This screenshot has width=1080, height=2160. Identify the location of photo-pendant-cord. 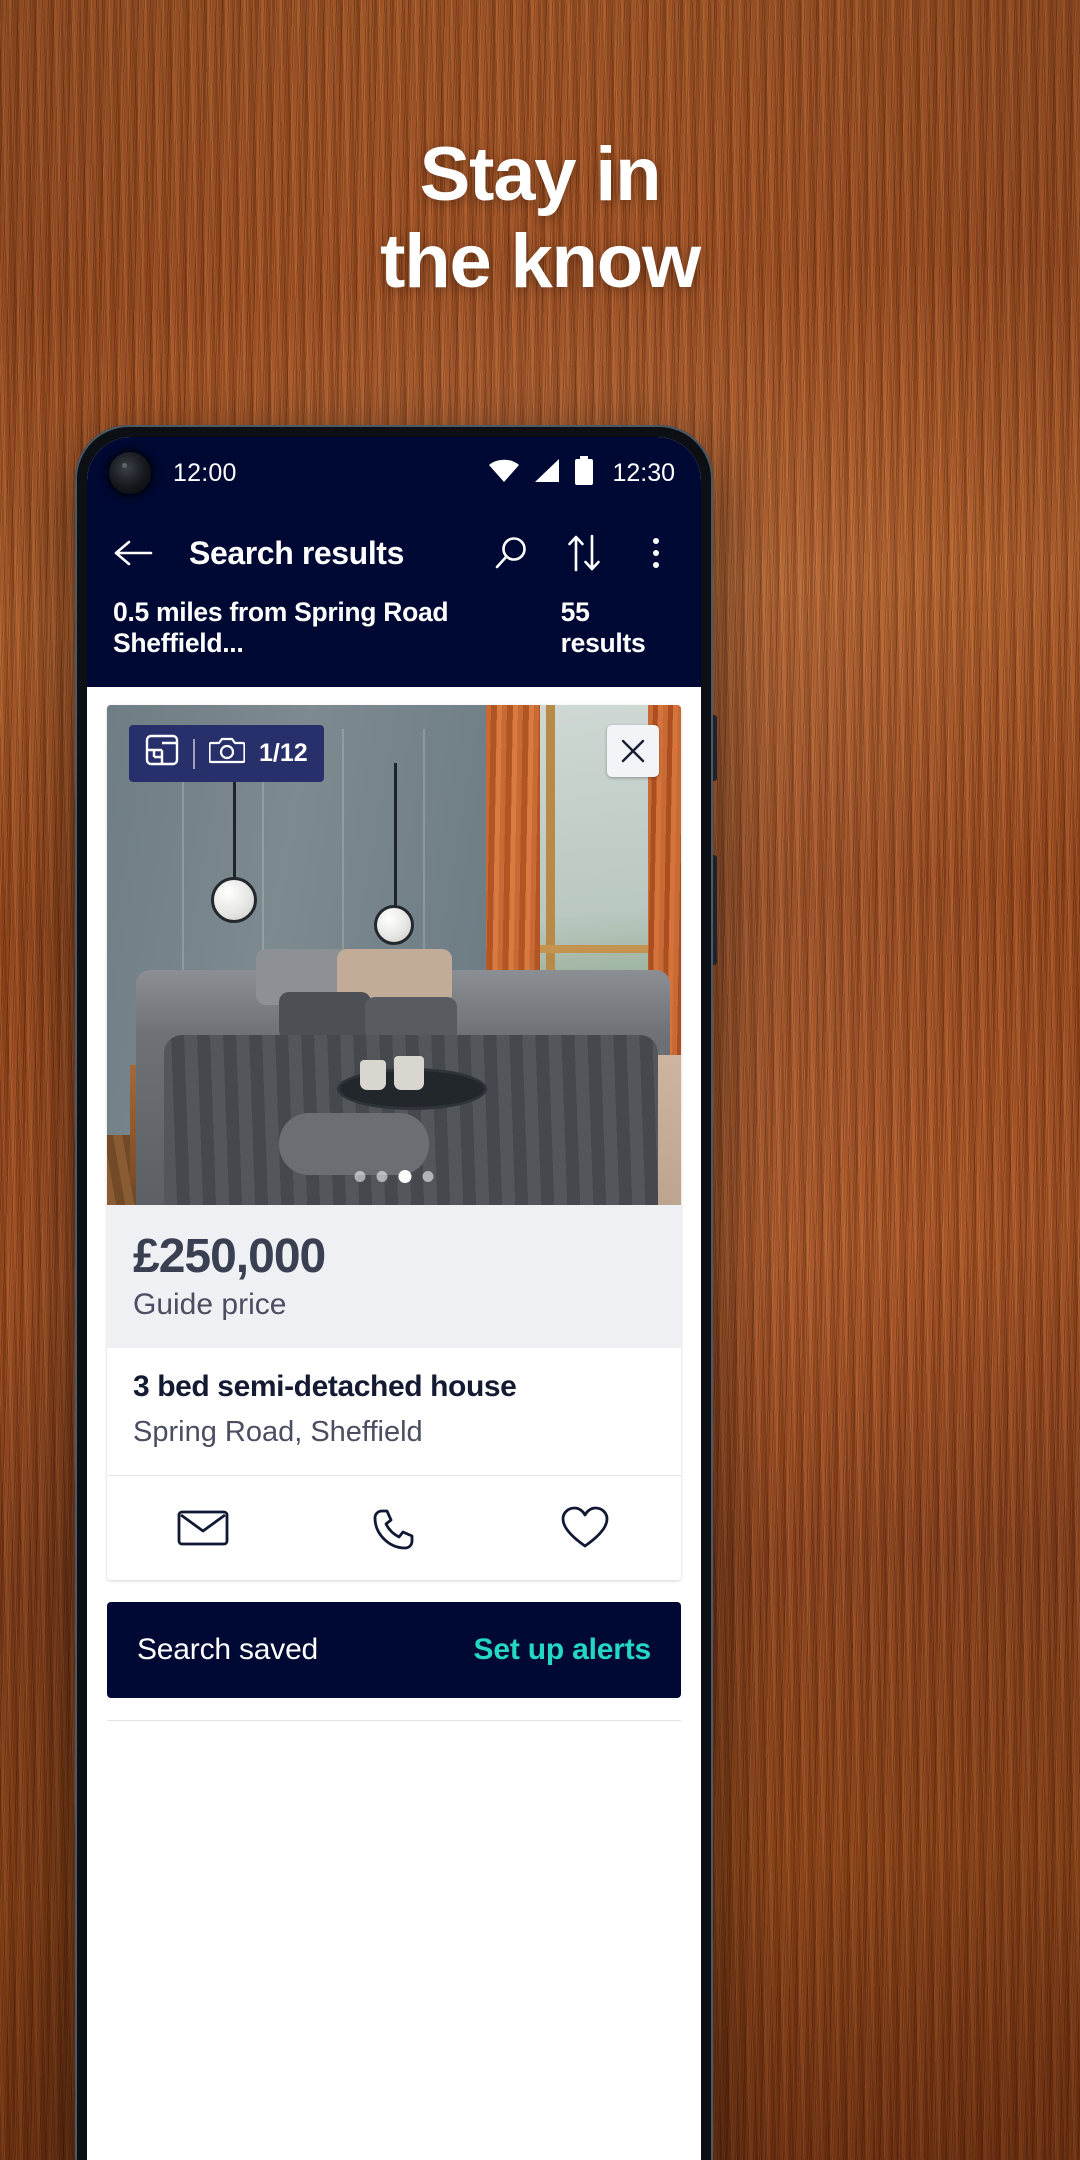
(395, 837).